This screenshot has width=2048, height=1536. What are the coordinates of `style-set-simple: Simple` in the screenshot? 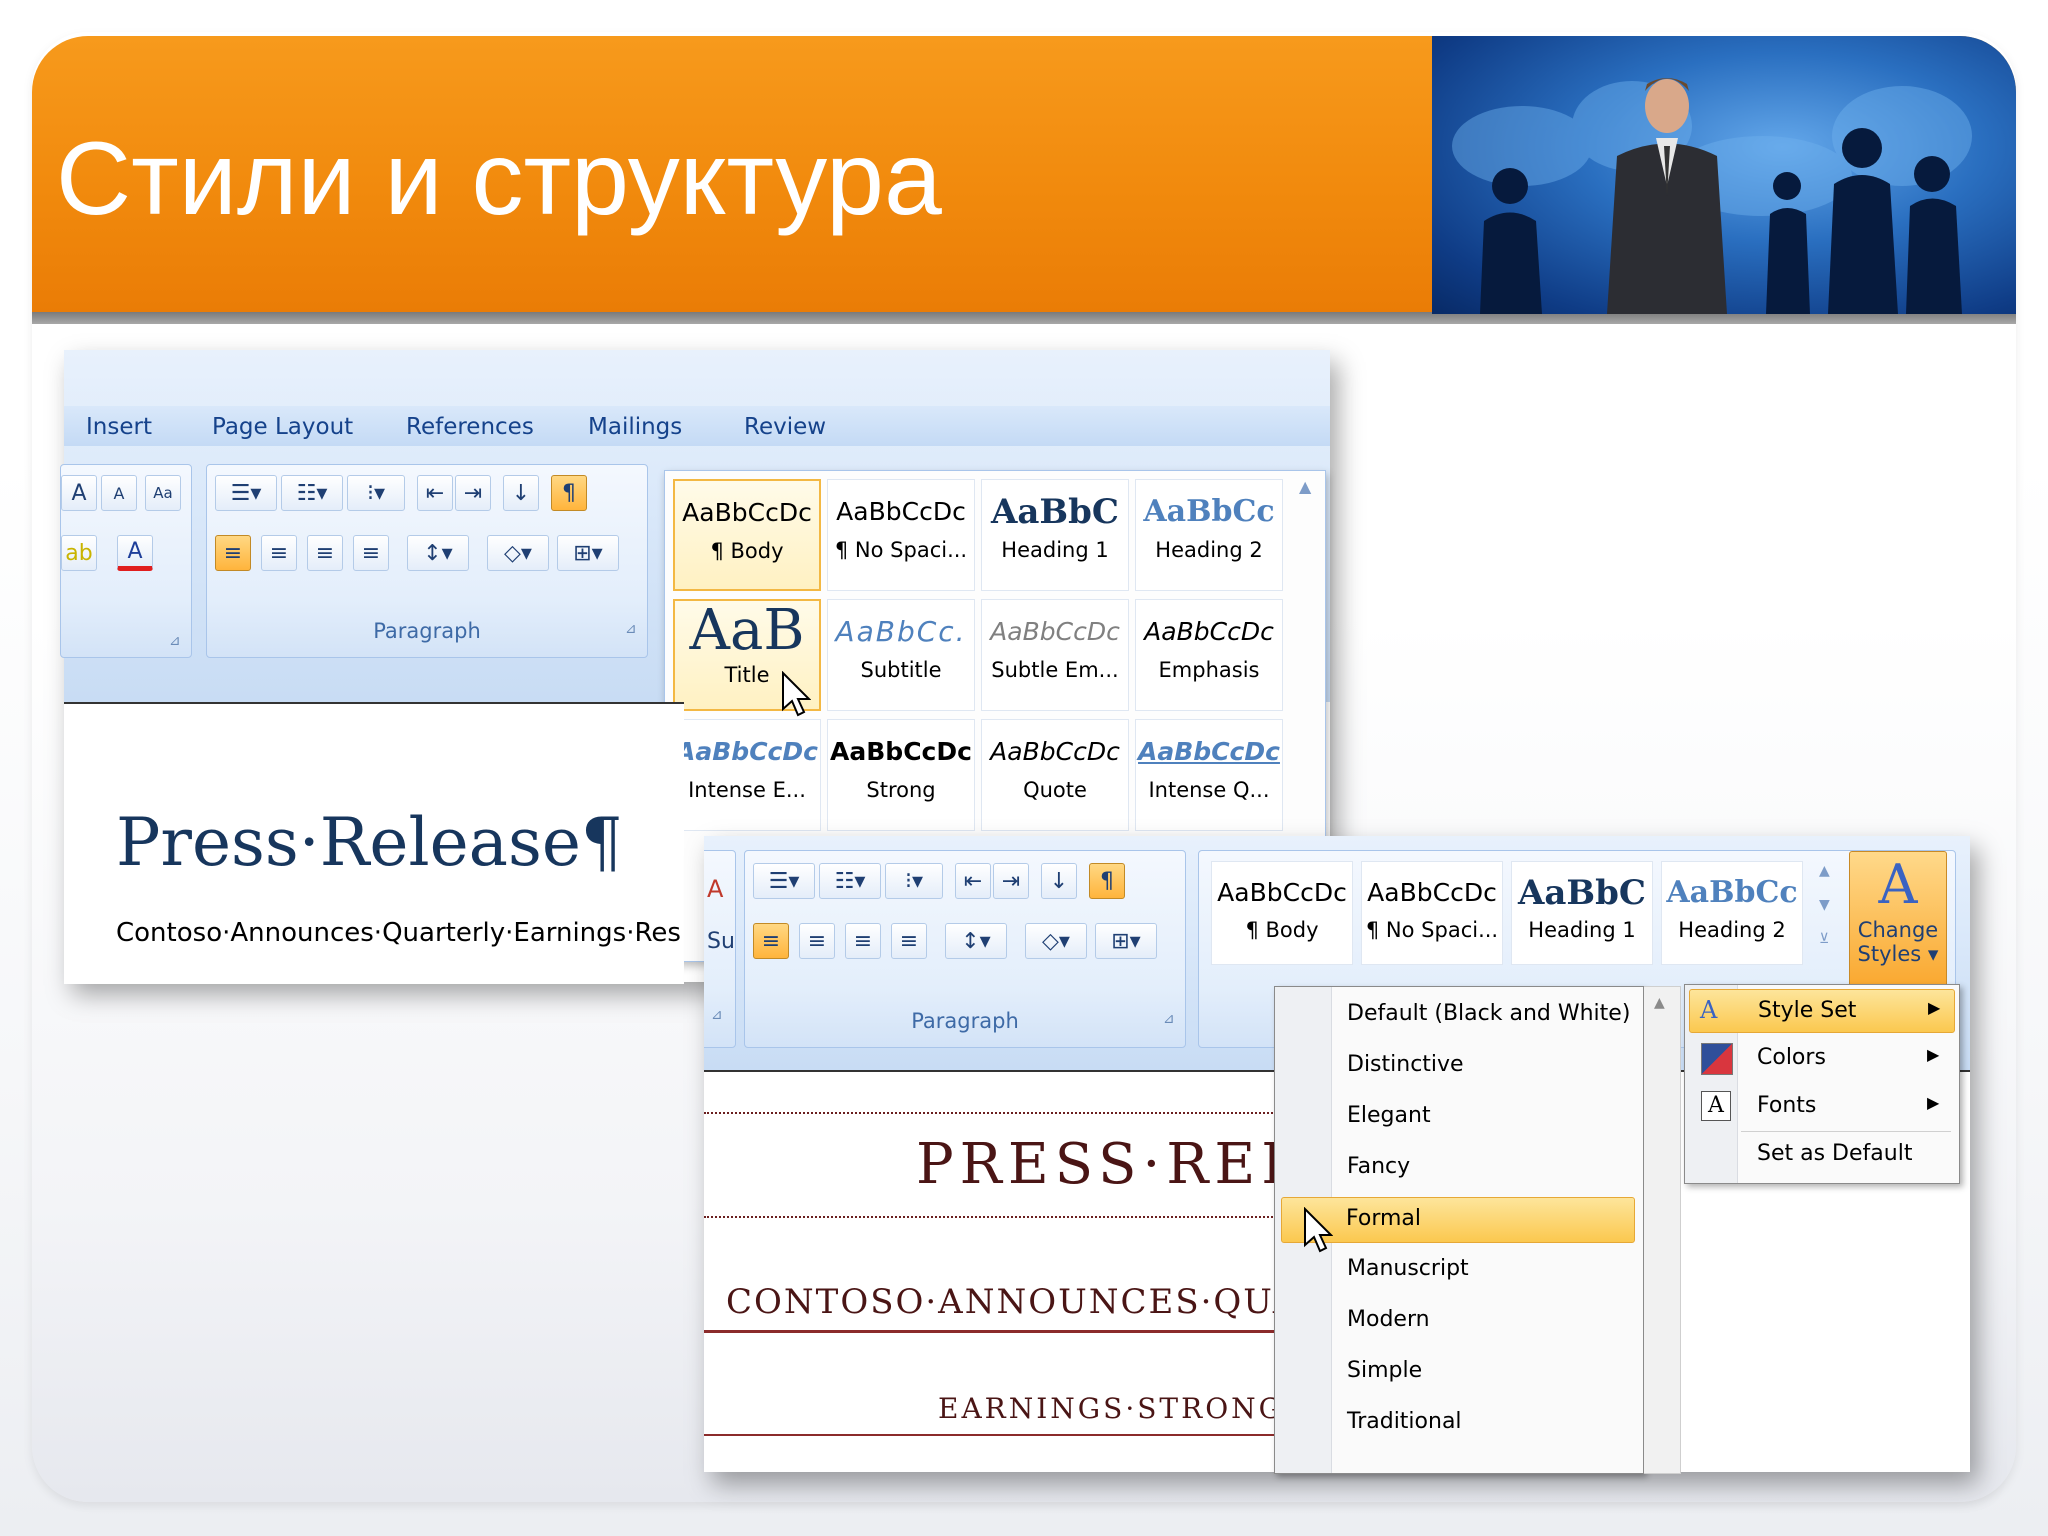 It's located at (1384, 1370).